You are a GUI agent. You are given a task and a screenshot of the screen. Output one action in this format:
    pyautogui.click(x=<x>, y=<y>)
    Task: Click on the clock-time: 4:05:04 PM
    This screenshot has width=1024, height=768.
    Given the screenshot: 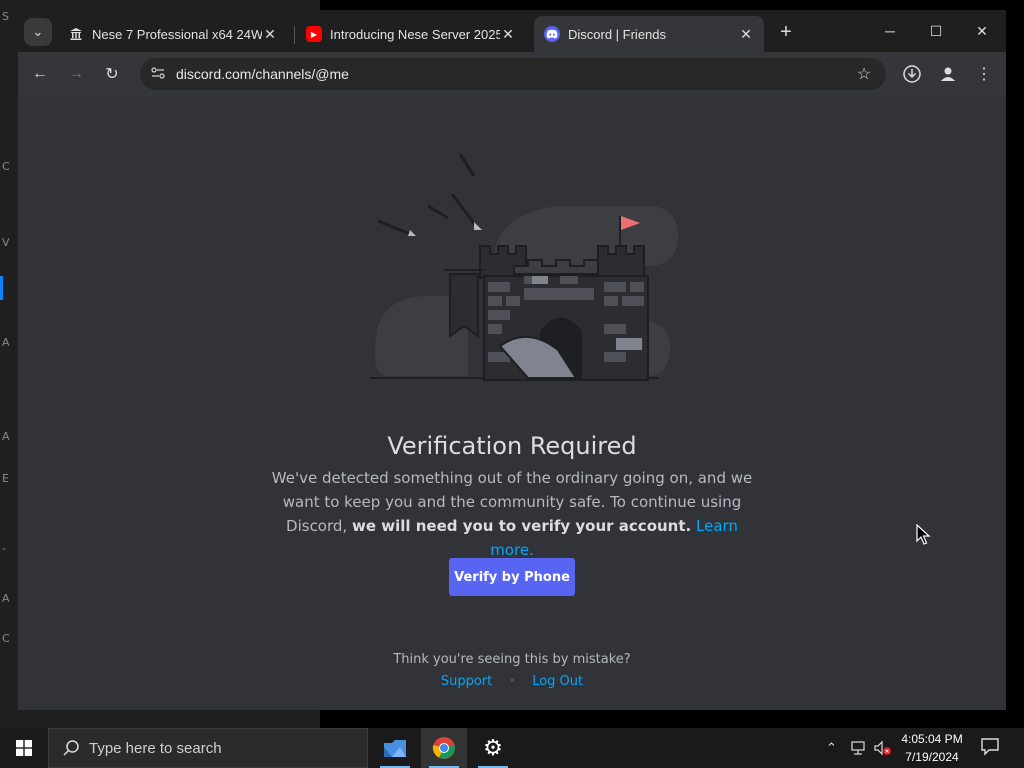 What is the action you would take?
    pyautogui.click(x=932, y=739)
    